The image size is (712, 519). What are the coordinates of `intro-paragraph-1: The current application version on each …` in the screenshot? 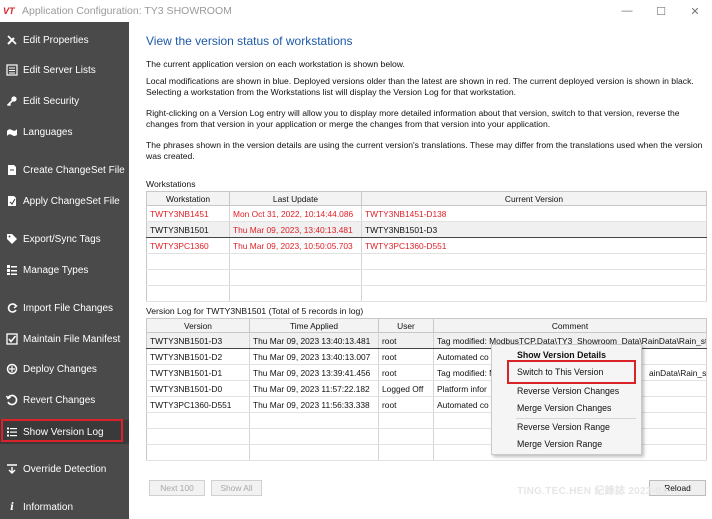 It's located at (275, 64).